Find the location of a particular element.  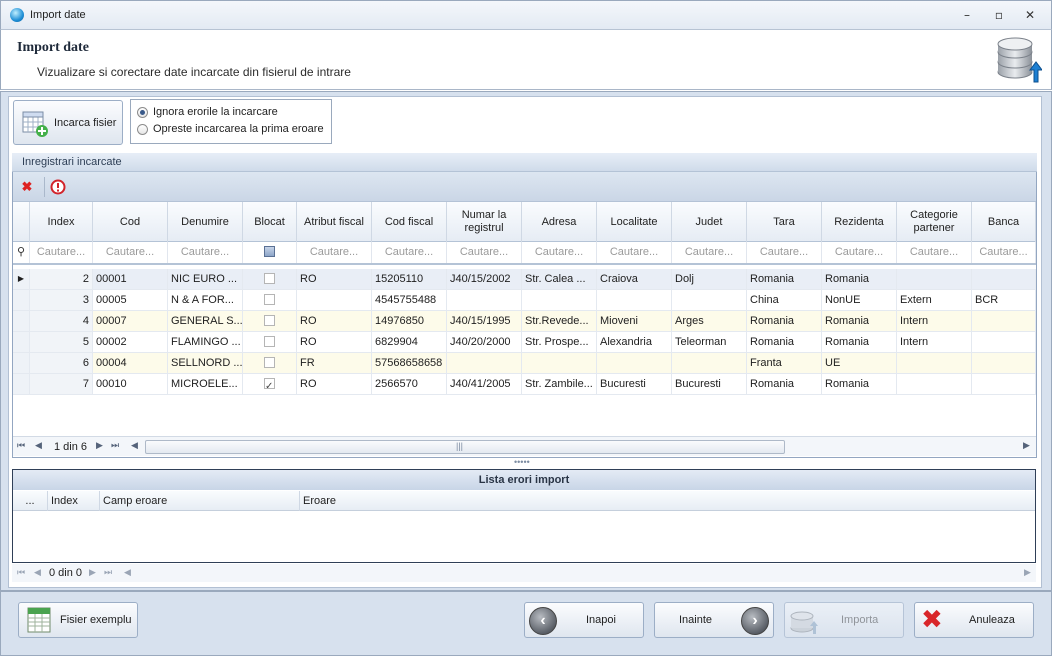

cell-index: 5 is located at coordinates (61, 342).